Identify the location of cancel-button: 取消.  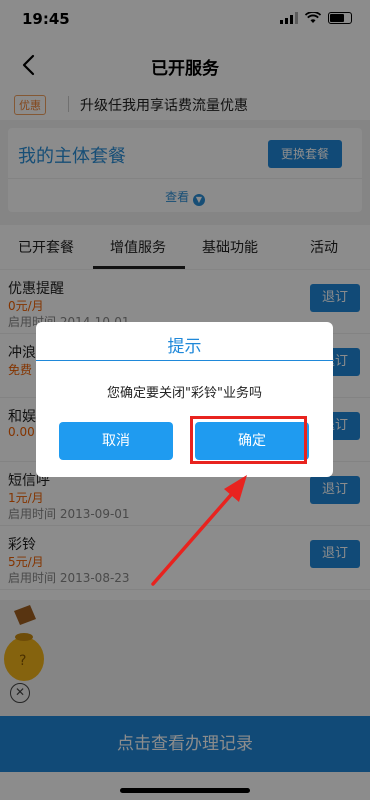
(116, 441).